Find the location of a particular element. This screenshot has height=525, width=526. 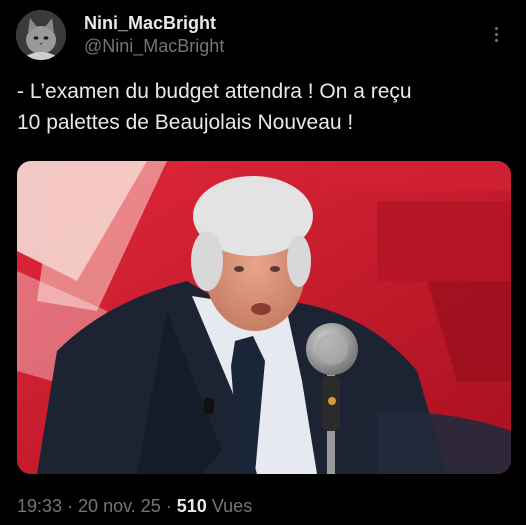

tweet-time: 19:33 is located at coordinates (39, 506).